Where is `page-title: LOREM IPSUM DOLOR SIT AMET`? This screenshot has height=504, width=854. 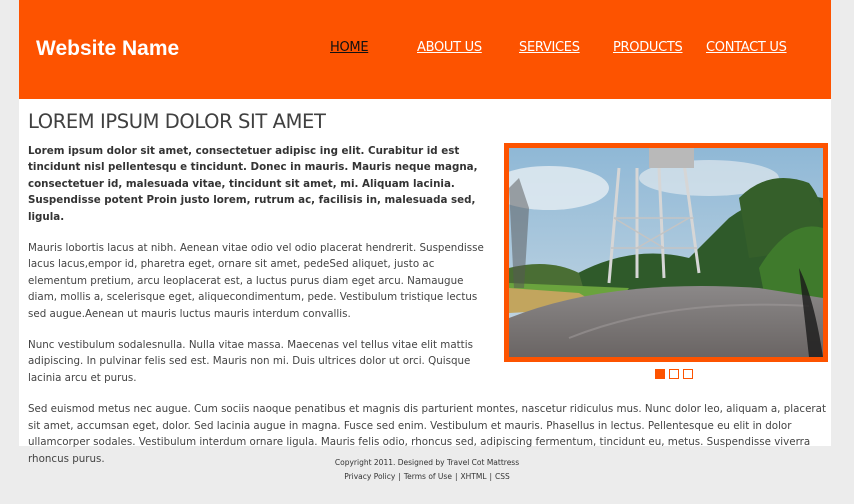
page-title: LOREM IPSUM DOLOR SIT AMET is located at coordinates (177, 121).